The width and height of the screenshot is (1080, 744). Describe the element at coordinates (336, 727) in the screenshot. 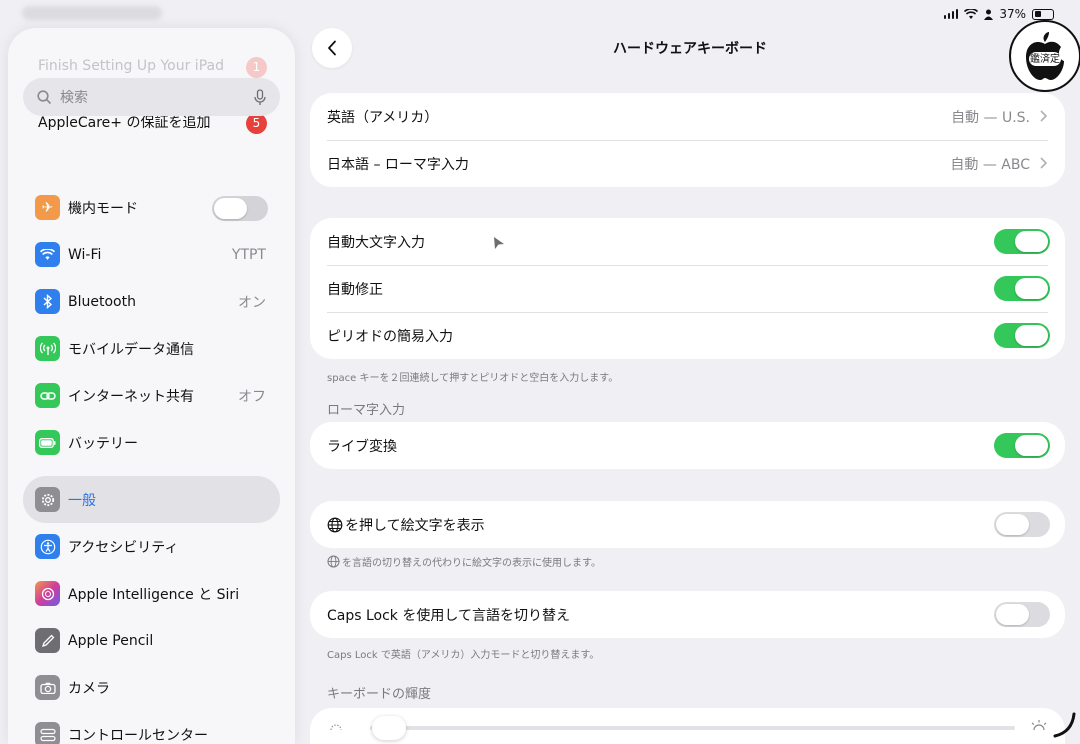

I see `brightness-low-icon` at that location.